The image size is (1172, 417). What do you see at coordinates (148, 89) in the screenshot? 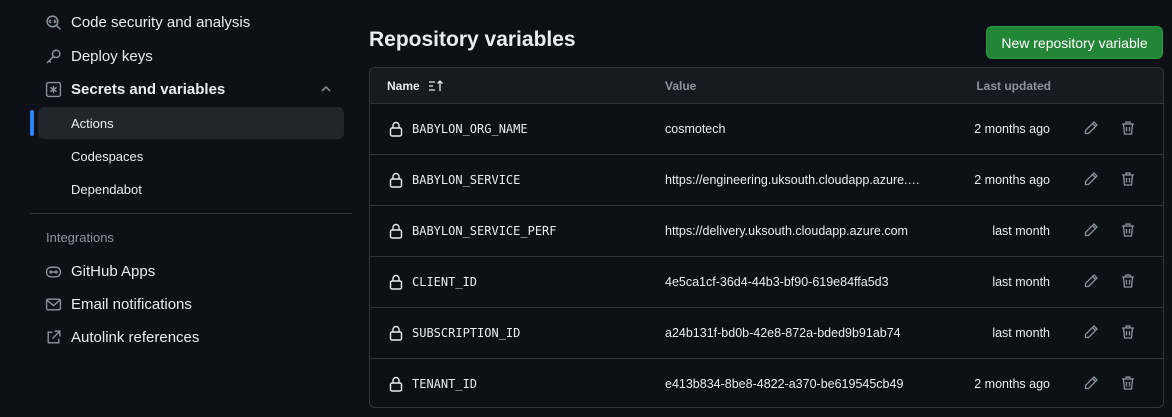
I see `sidebar-item-label: Secrets and variables` at bounding box center [148, 89].